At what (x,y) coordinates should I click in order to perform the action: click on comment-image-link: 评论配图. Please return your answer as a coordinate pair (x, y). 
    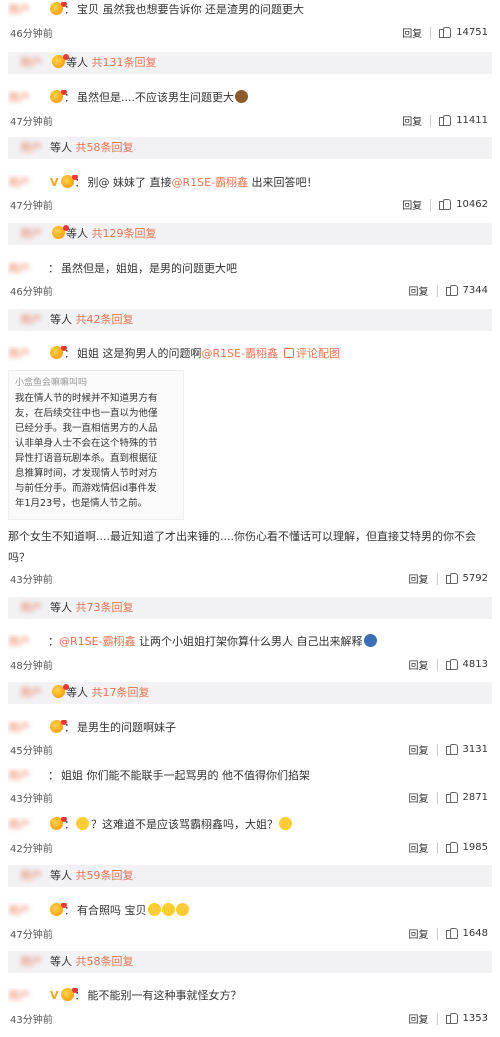
    Looking at the image, I should click on (312, 353).